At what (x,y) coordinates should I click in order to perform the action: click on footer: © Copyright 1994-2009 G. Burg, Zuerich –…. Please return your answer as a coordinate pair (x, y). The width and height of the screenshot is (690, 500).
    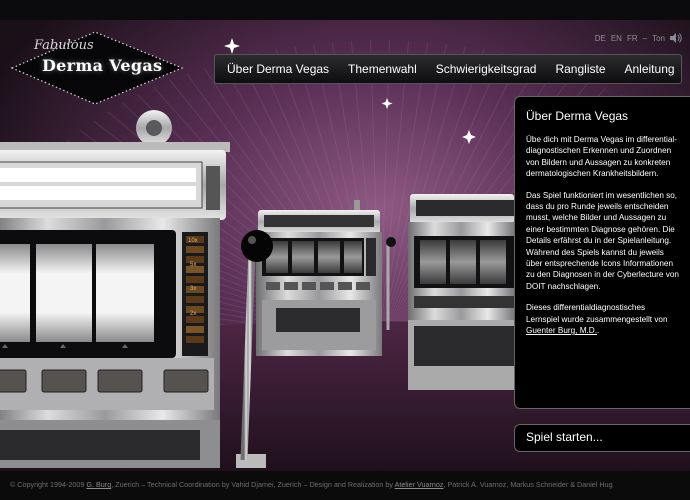
    Looking at the image, I should click on (345, 485).